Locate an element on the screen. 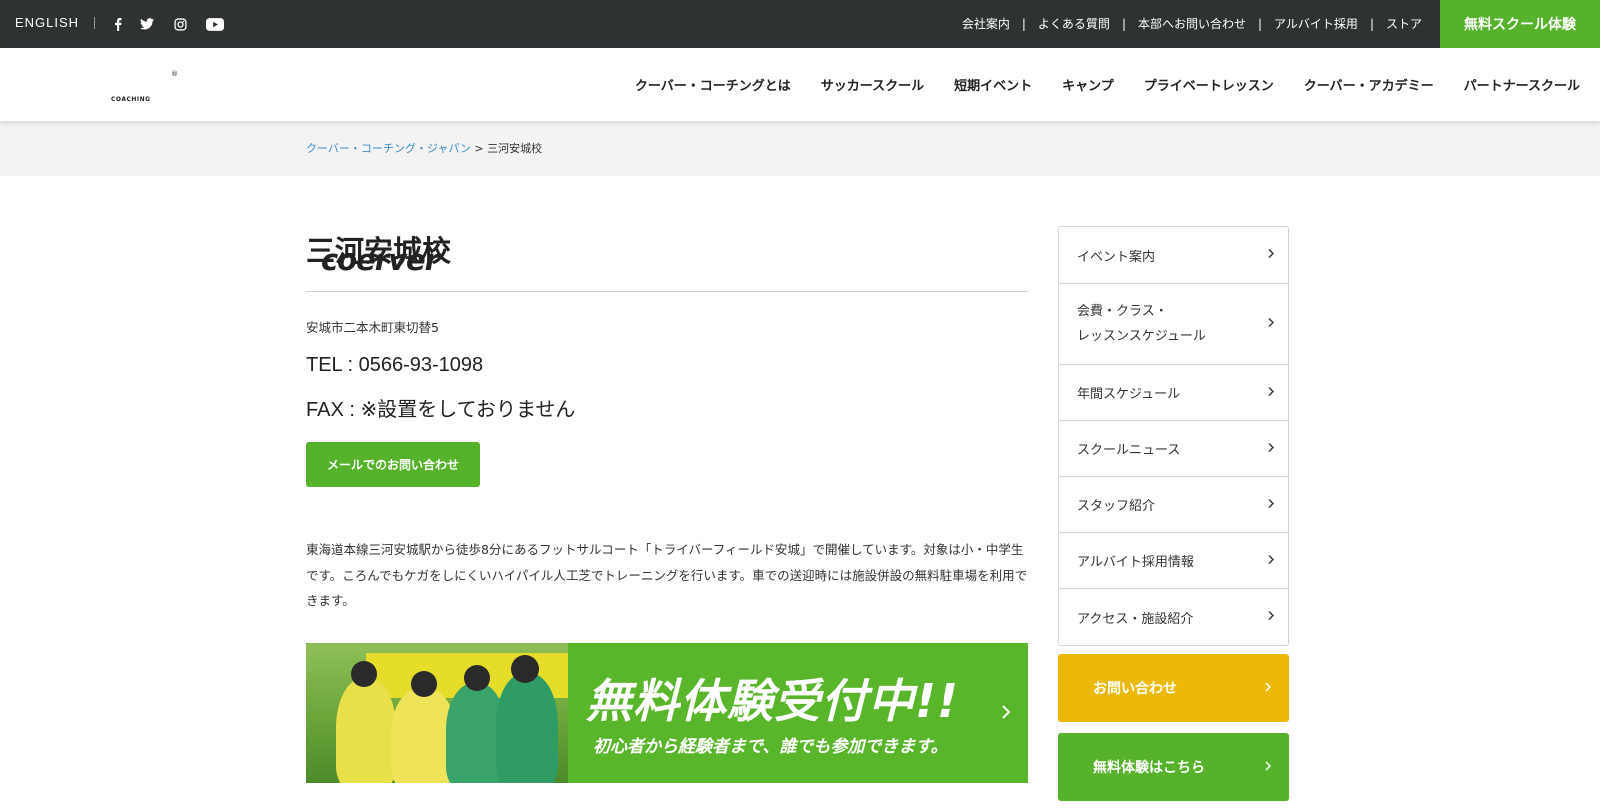 The width and height of the screenshot is (1600, 808). school-fax: FAX : ※設置をしておりません is located at coordinates (441, 410).